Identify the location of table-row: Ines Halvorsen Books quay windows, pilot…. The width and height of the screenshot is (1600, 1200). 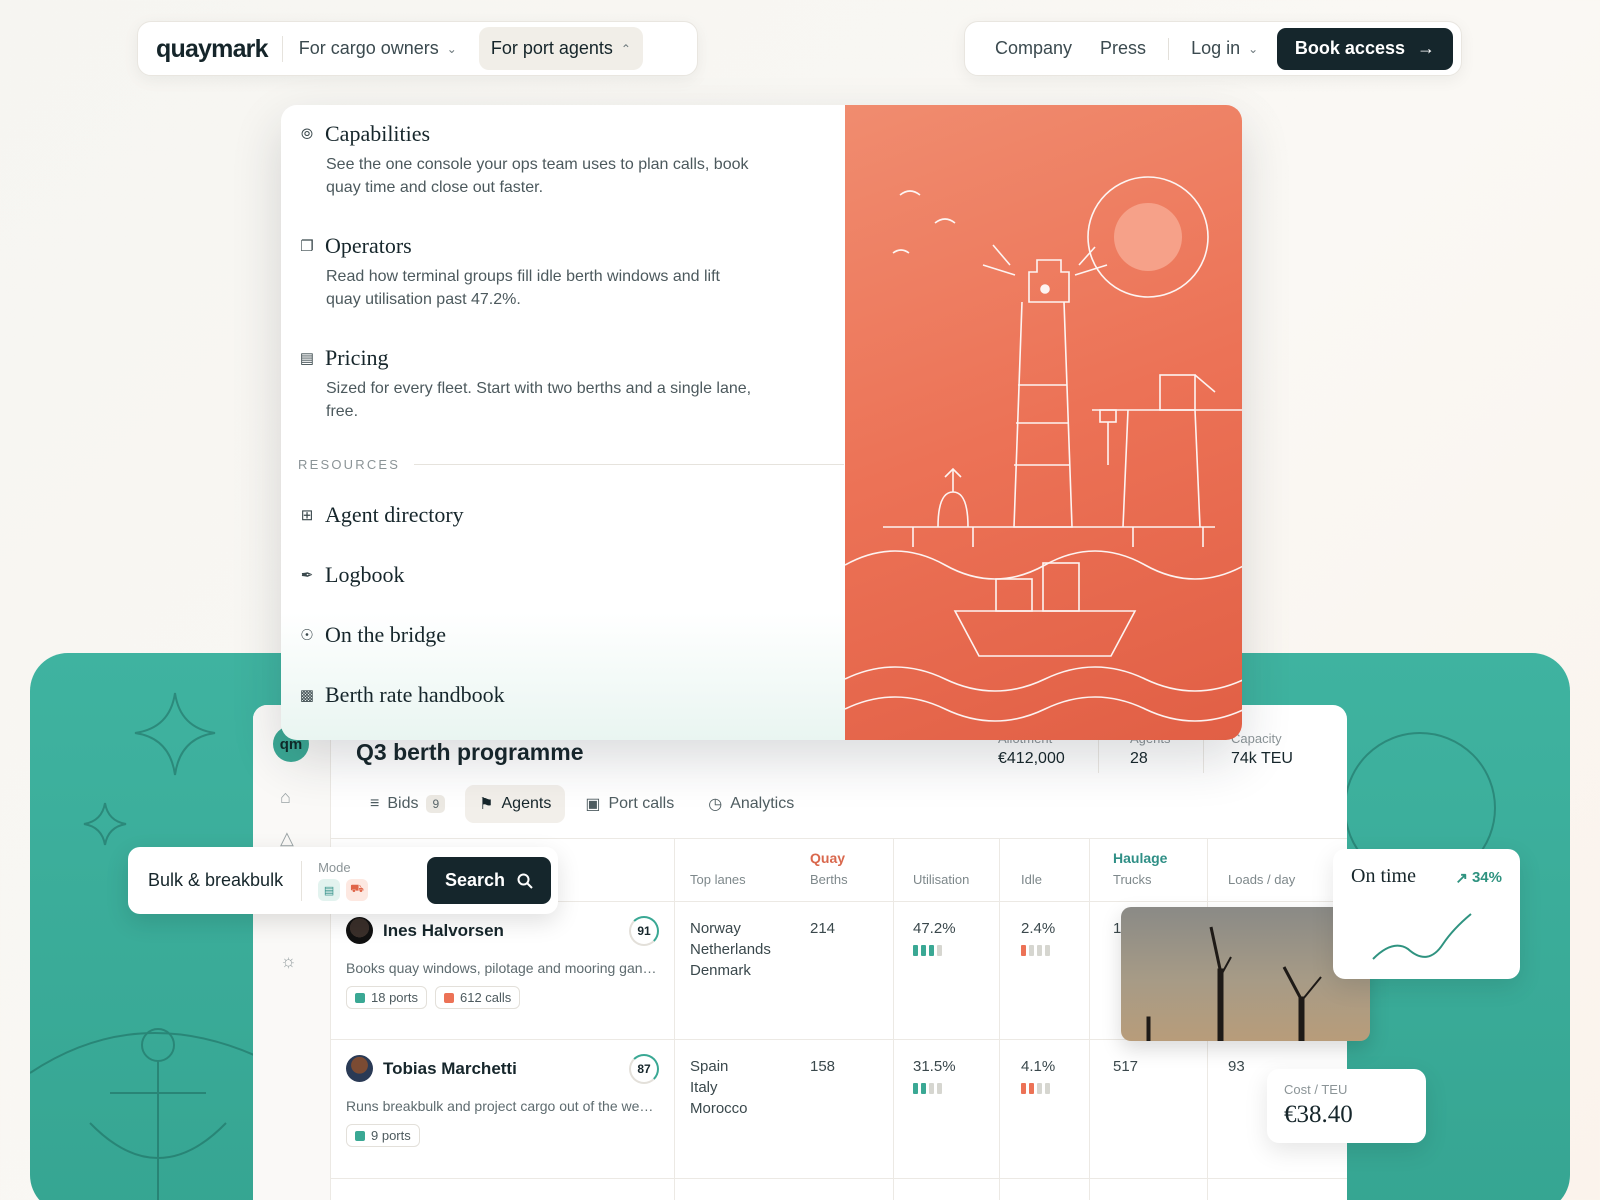
(502, 963).